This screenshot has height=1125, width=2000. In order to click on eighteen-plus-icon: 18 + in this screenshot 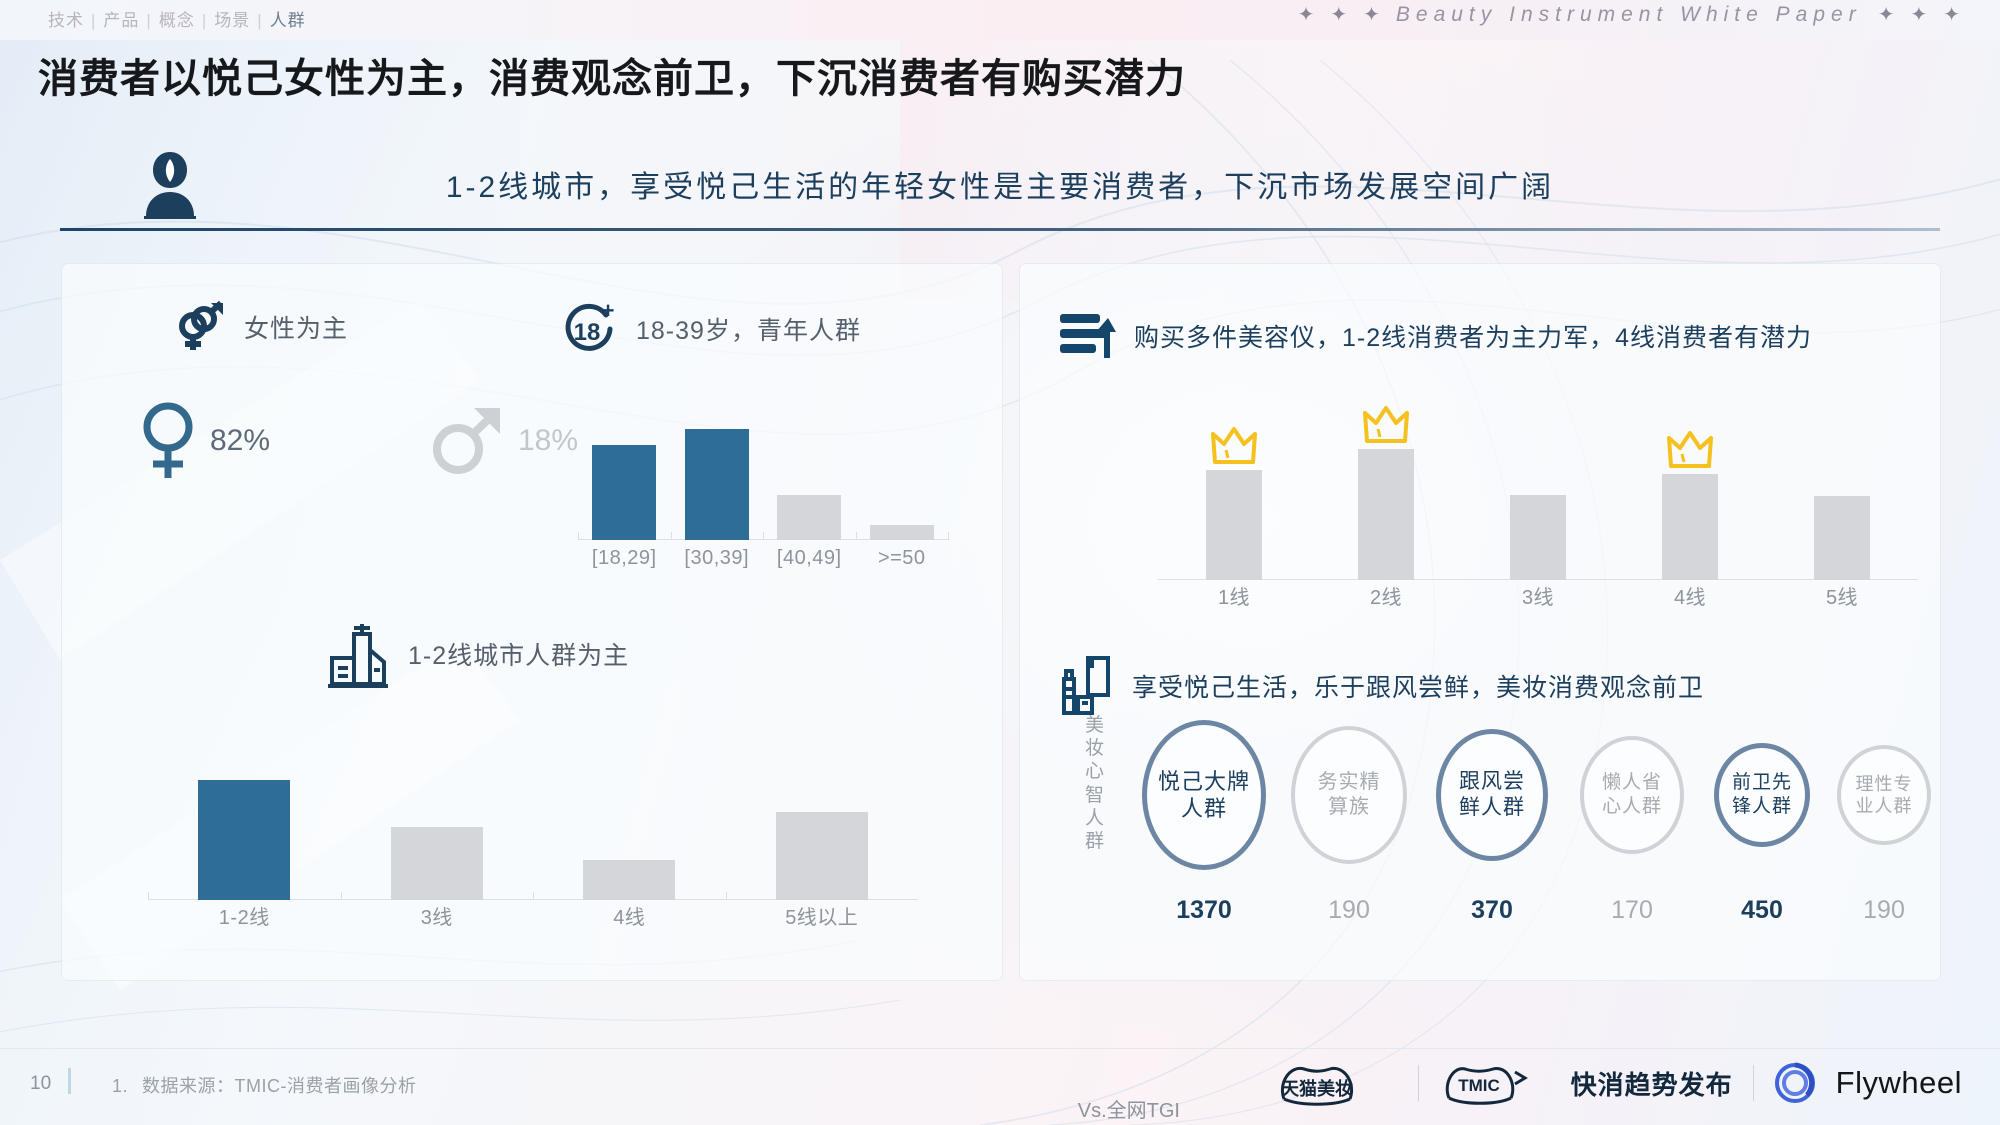, I will do `click(589, 325)`.